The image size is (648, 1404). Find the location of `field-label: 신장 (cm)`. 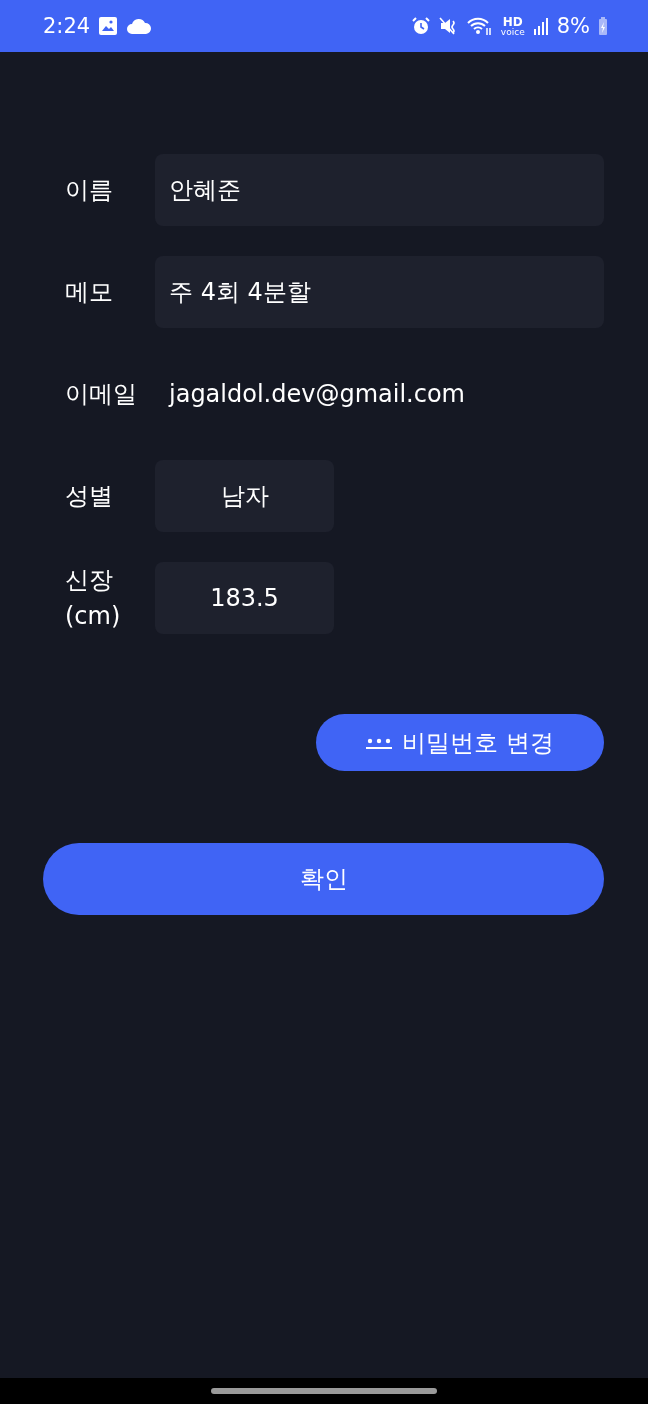

field-label: 신장 (cm) is located at coordinates (93, 598).